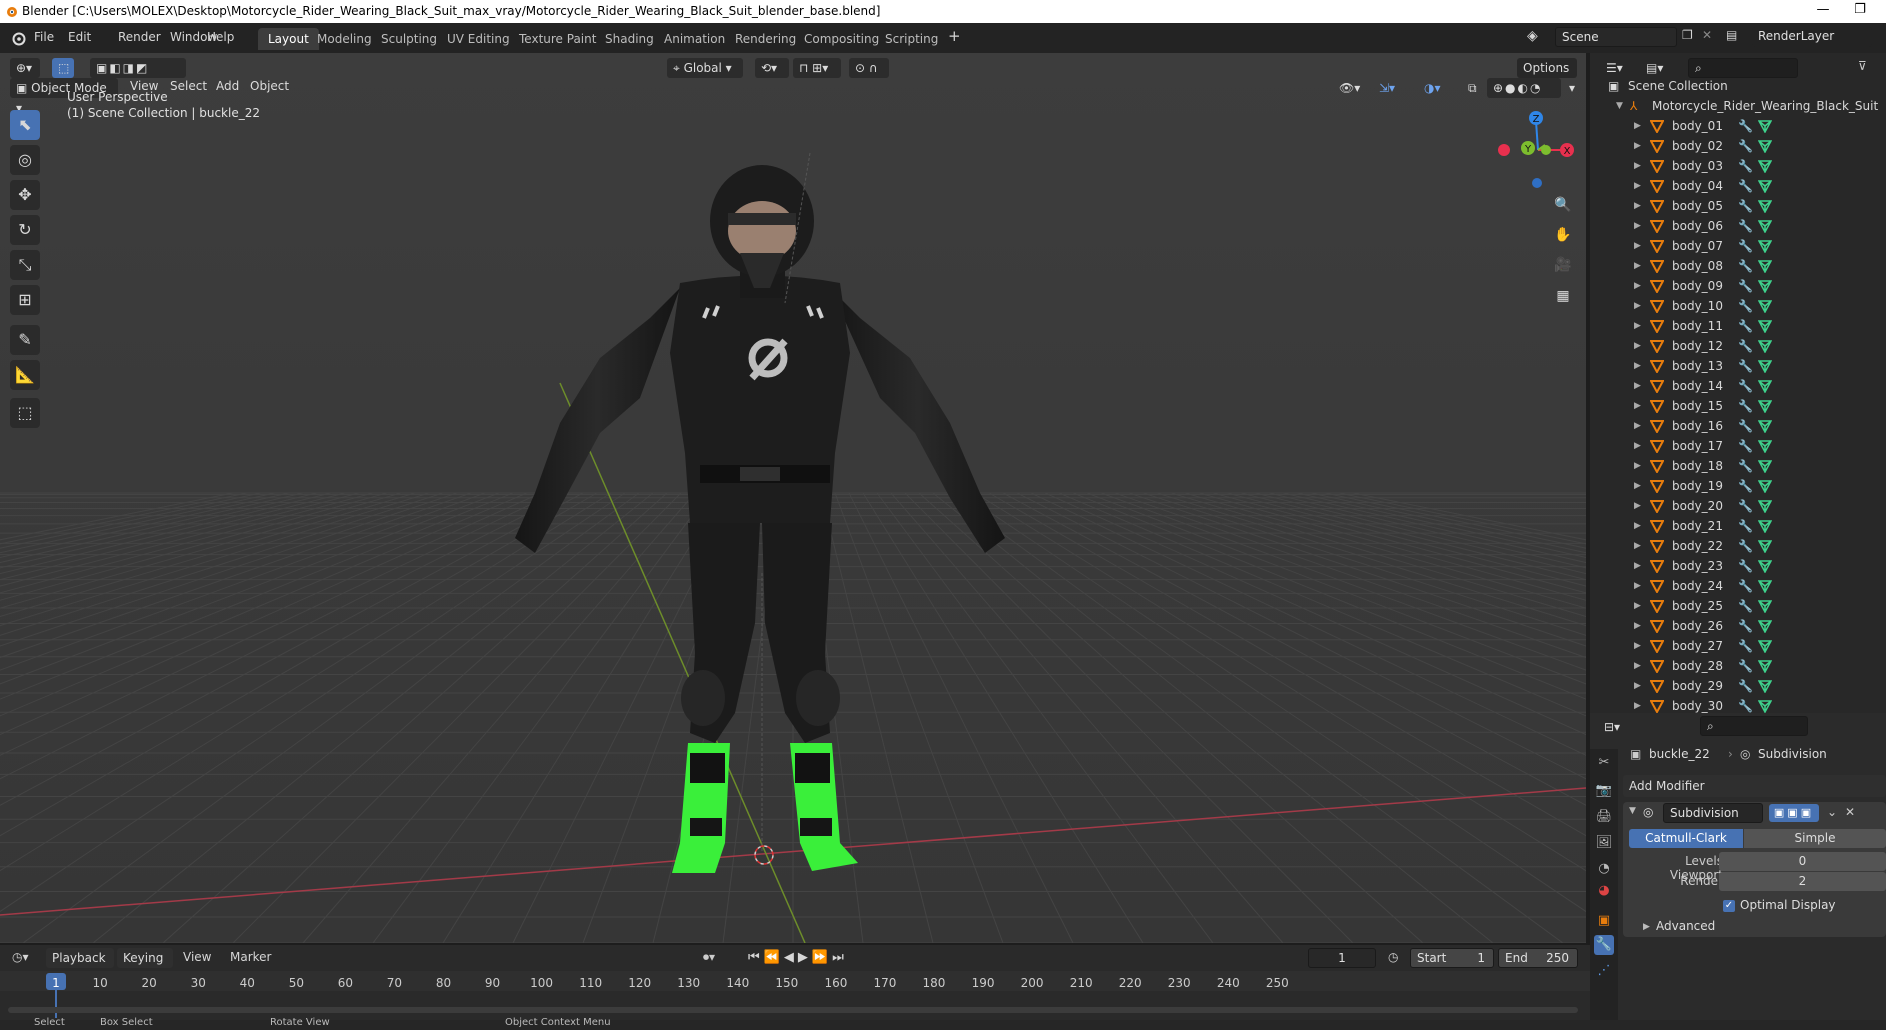  I want to click on outliner-item: ▶ body_09 🔧, so click(1738, 286).